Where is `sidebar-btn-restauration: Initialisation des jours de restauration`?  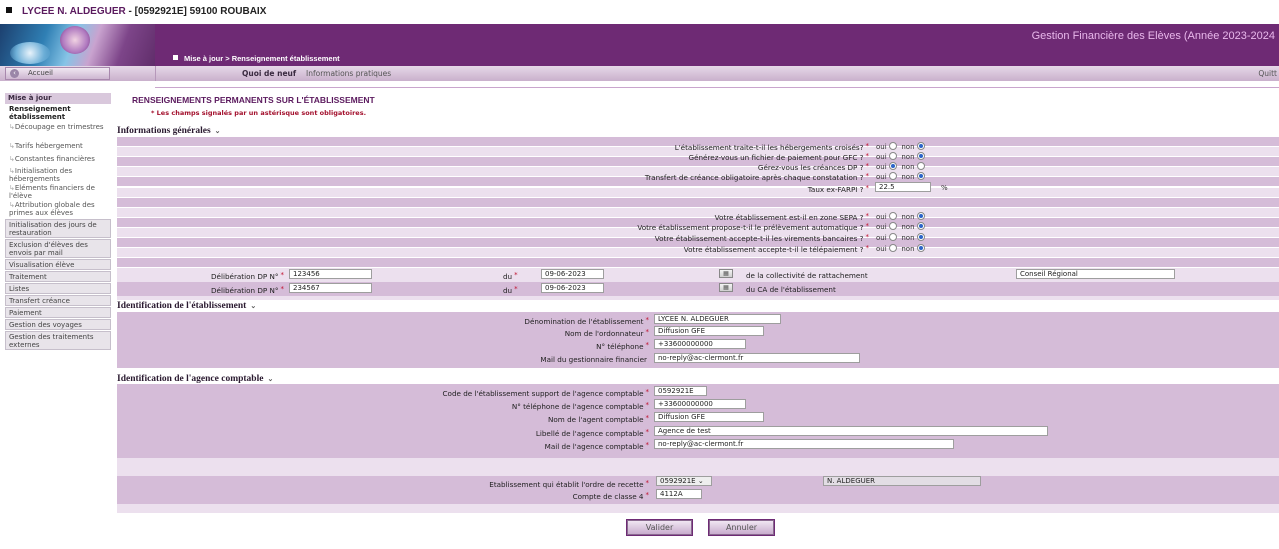 sidebar-btn-restauration: Initialisation des jours de restauration is located at coordinates (58, 228).